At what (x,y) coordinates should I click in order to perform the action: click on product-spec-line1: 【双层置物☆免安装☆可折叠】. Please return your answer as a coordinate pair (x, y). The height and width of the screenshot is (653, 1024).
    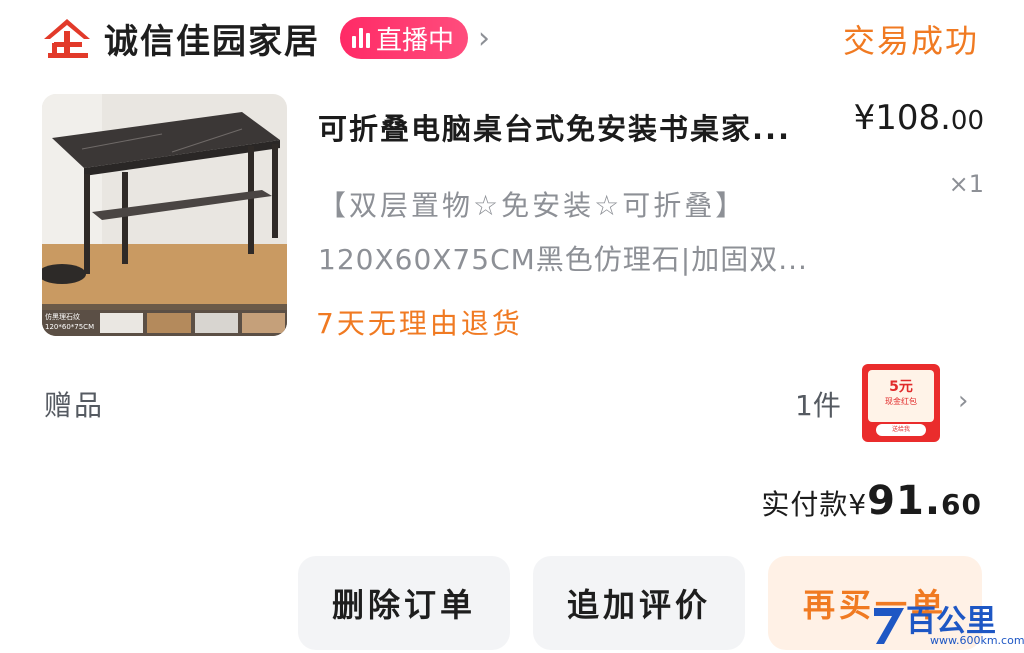
    Looking at the image, I should click on (532, 205).